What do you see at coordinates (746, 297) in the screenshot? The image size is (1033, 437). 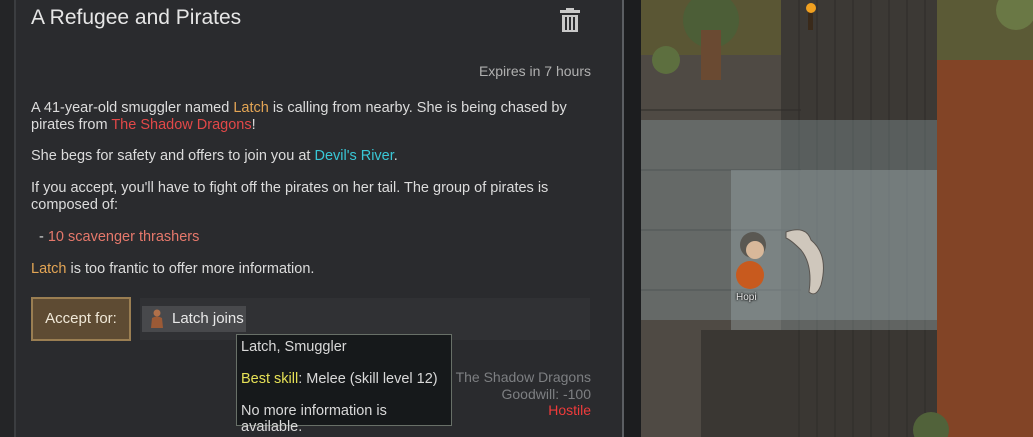 I see `pawn-name-label: Hopi` at bounding box center [746, 297].